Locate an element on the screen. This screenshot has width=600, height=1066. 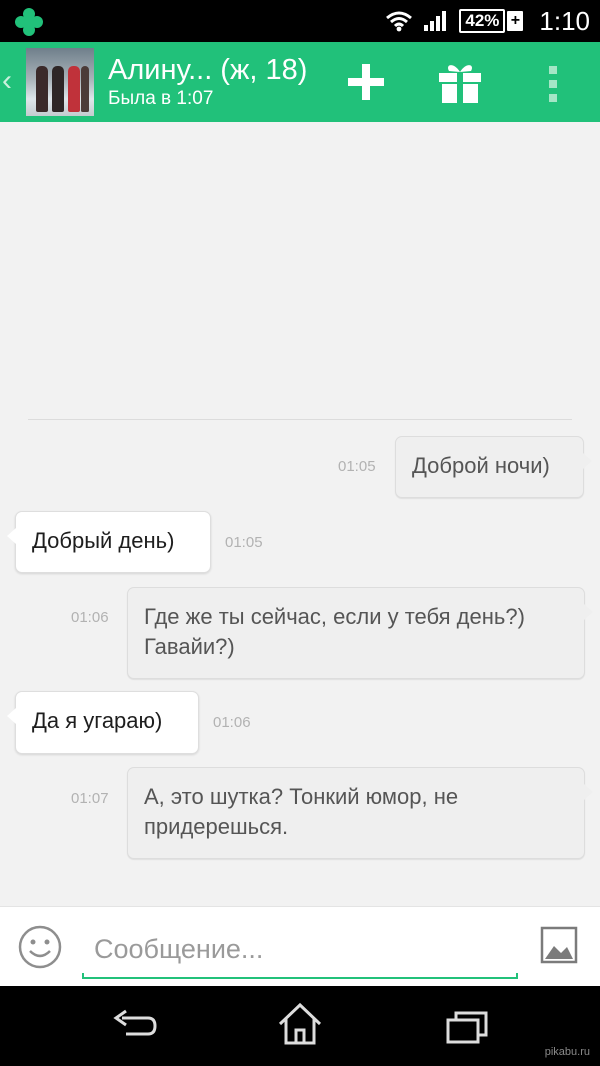
message-input is located at coordinates (300, 949).